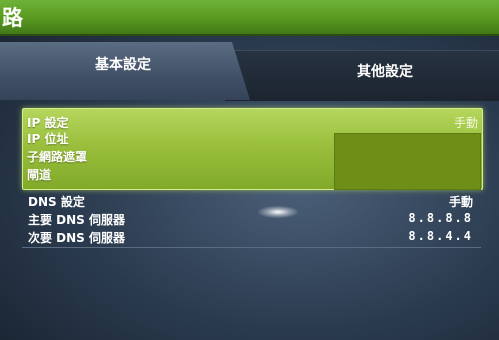 This screenshot has height=340, width=499. I want to click on ip-address-label: IP 位址, so click(48, 139).